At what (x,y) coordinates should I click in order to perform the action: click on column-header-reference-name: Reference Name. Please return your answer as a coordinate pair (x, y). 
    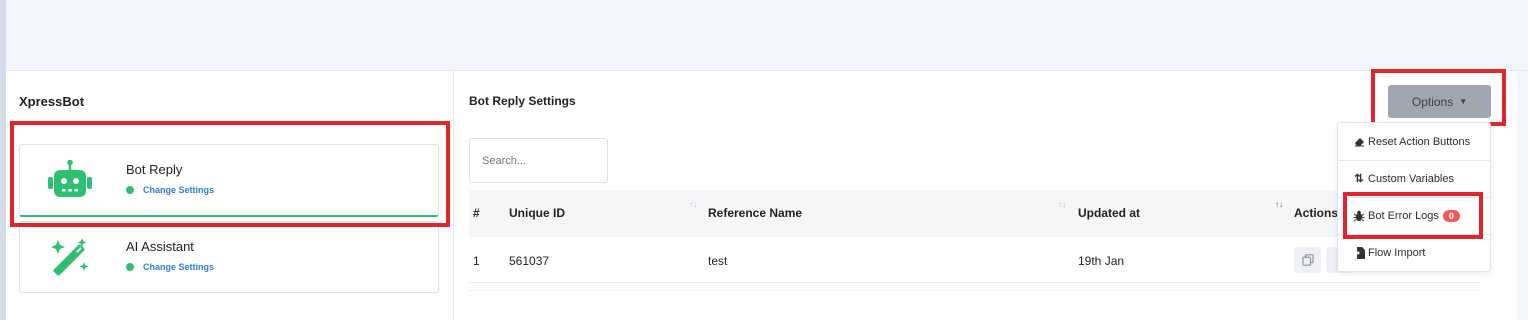
    Looking at the image, I should click on (755, 213).